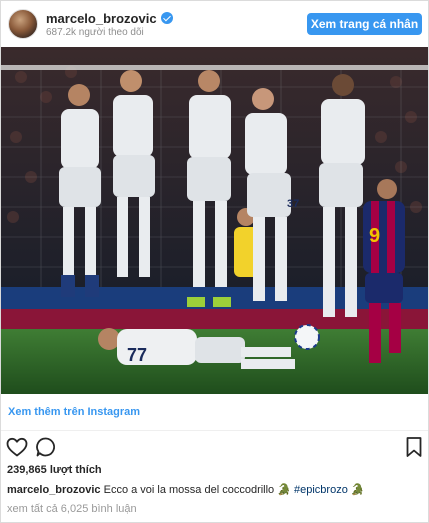 Image resolution: width=429 pixels, height=523 pixels. Describe the element at coordinates (137, 355) in the screenshot. I see `svg-text: 77` at that location.